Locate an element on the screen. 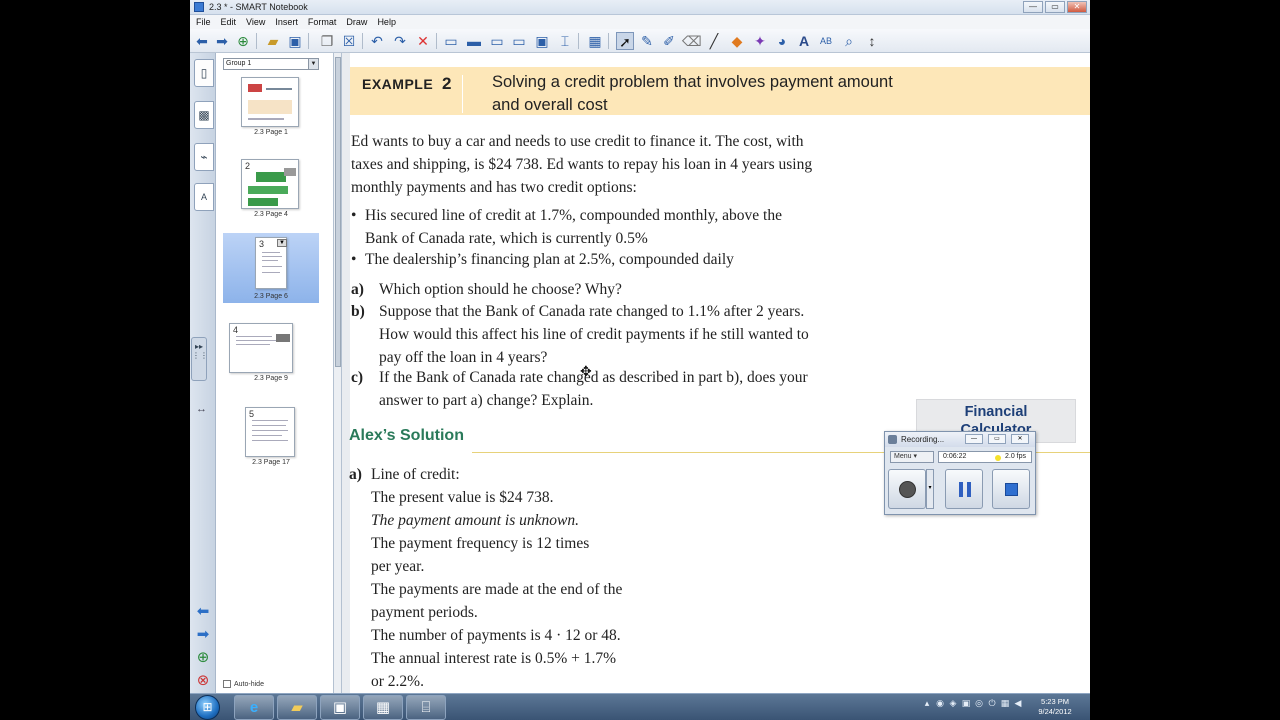  delete-icon: ✕ is located at coordinates (423, 41).